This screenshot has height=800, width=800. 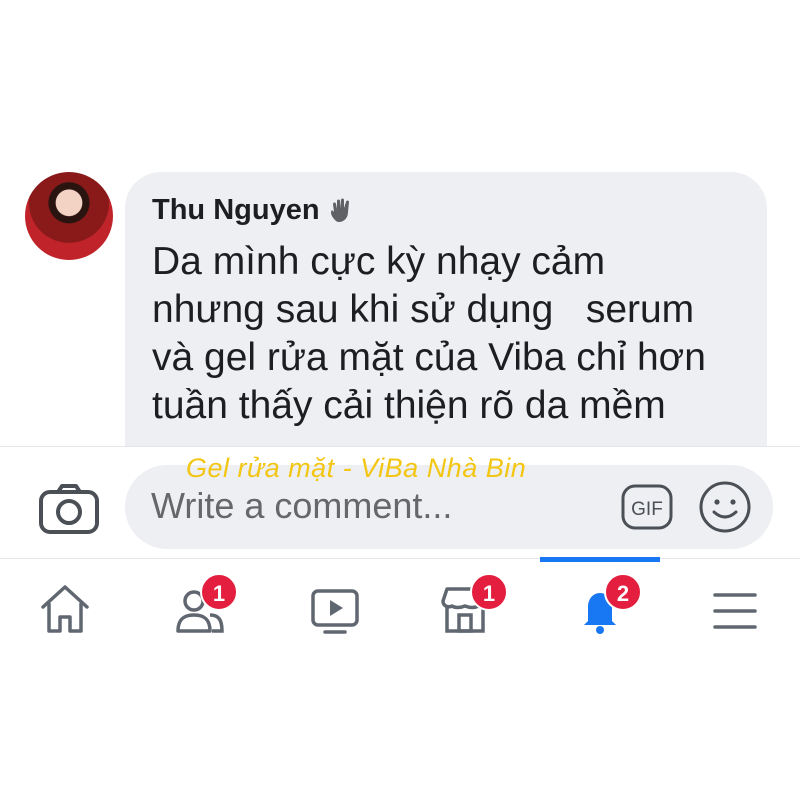 What do you see at coordinates (335, 611) in the screenshot?
I see `watch-icon` at bounding box center [335, 611].